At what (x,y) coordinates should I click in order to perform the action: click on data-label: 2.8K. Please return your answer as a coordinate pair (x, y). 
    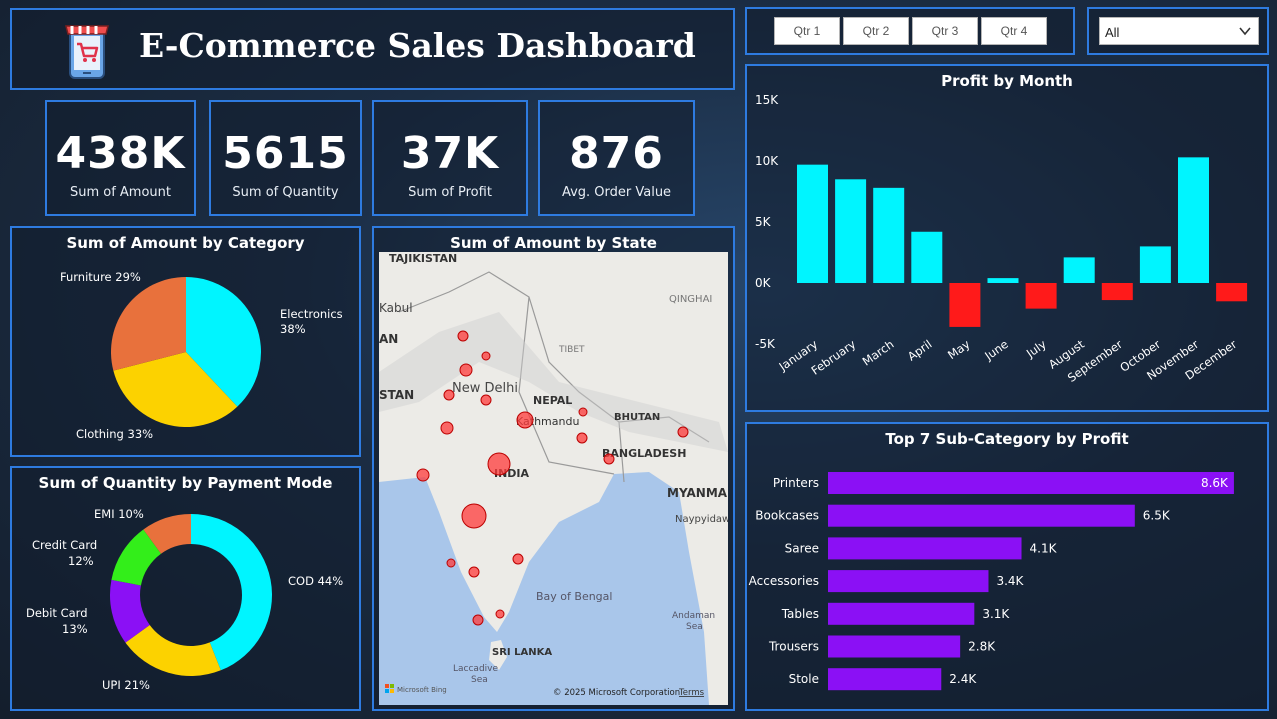
    Looking at the image, I should click on (982, 647).